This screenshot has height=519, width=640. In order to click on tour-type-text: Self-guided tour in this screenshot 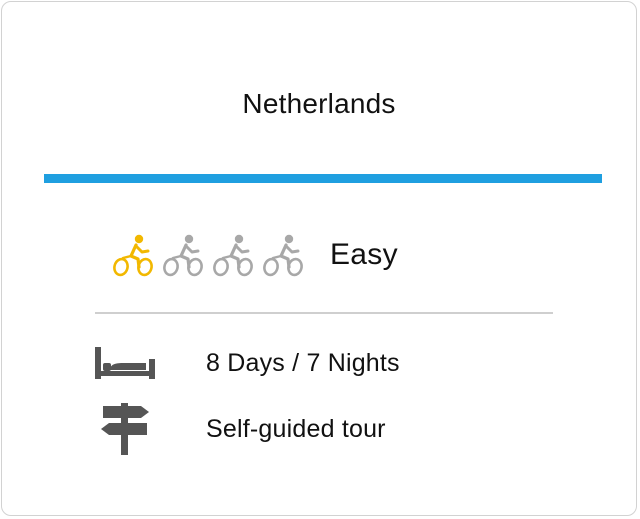, I will do `click(296, 428)`.